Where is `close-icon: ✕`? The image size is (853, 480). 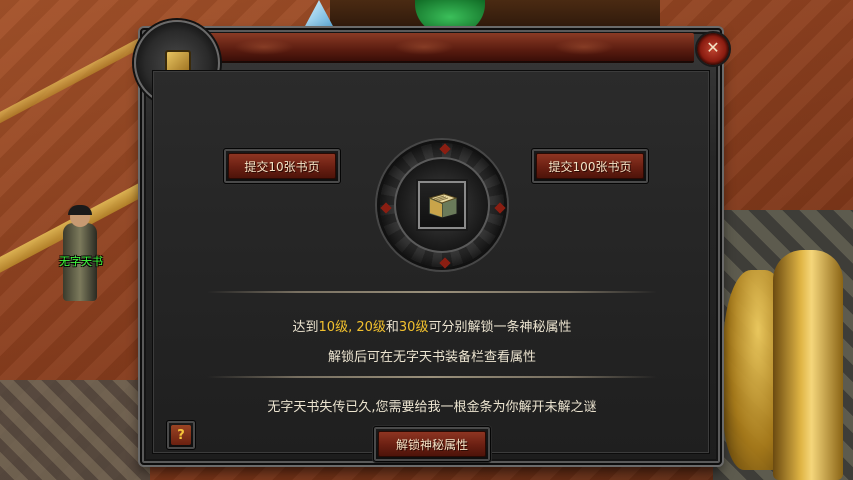
close-icon: ✕ is located at coordinates (713, 47).